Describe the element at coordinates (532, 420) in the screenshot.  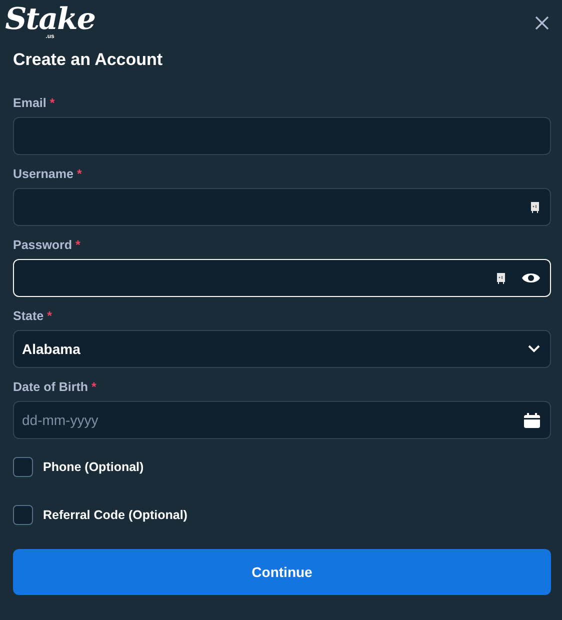
I see `calendar-icon` at that location.